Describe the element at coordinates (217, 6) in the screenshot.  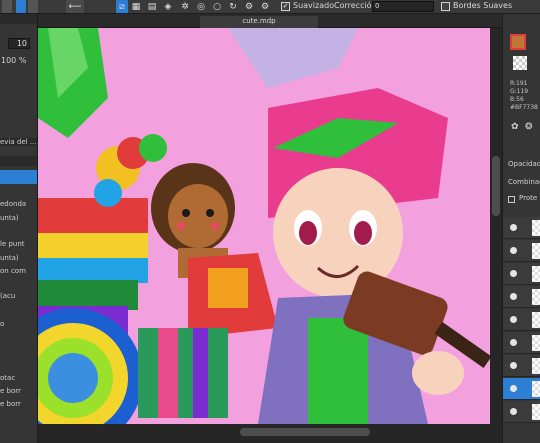
I see `tool-button-7: ○` at that location.